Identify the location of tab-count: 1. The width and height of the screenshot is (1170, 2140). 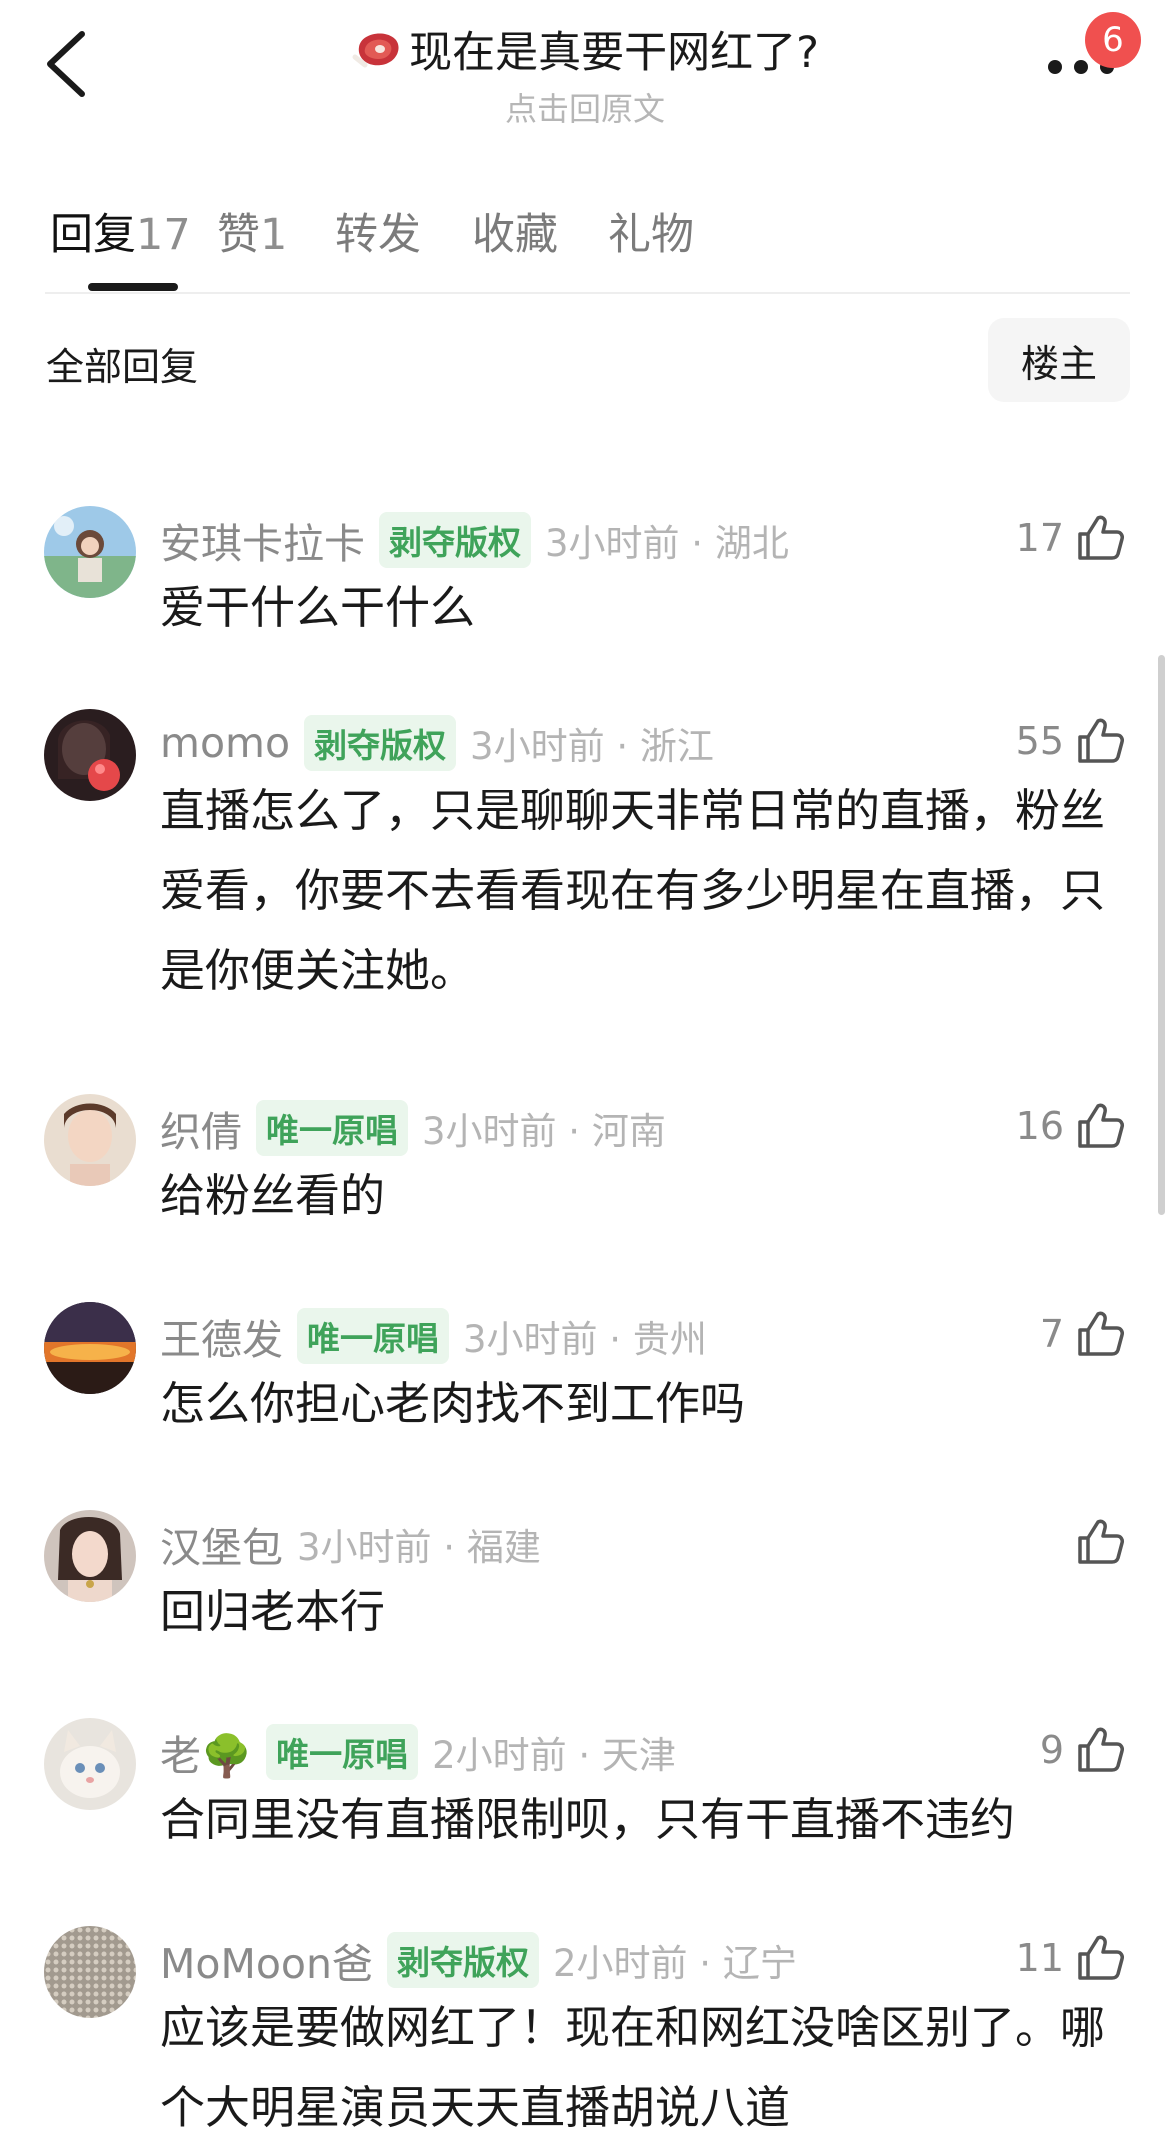
(274, 235).